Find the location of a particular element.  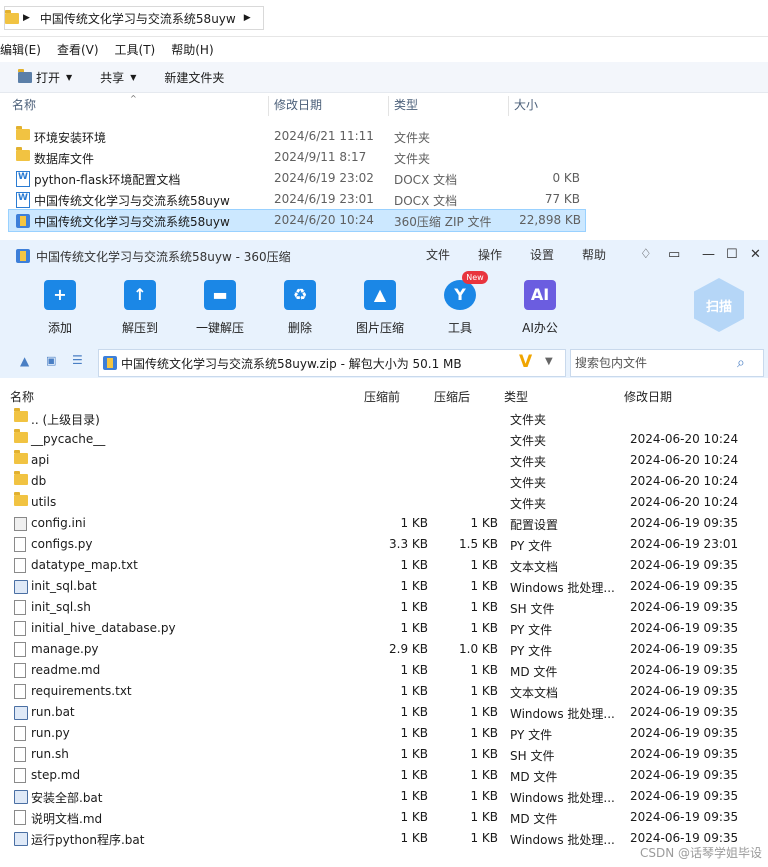

archive-item-name: requirements.txt is located at coordinates (81, 691).